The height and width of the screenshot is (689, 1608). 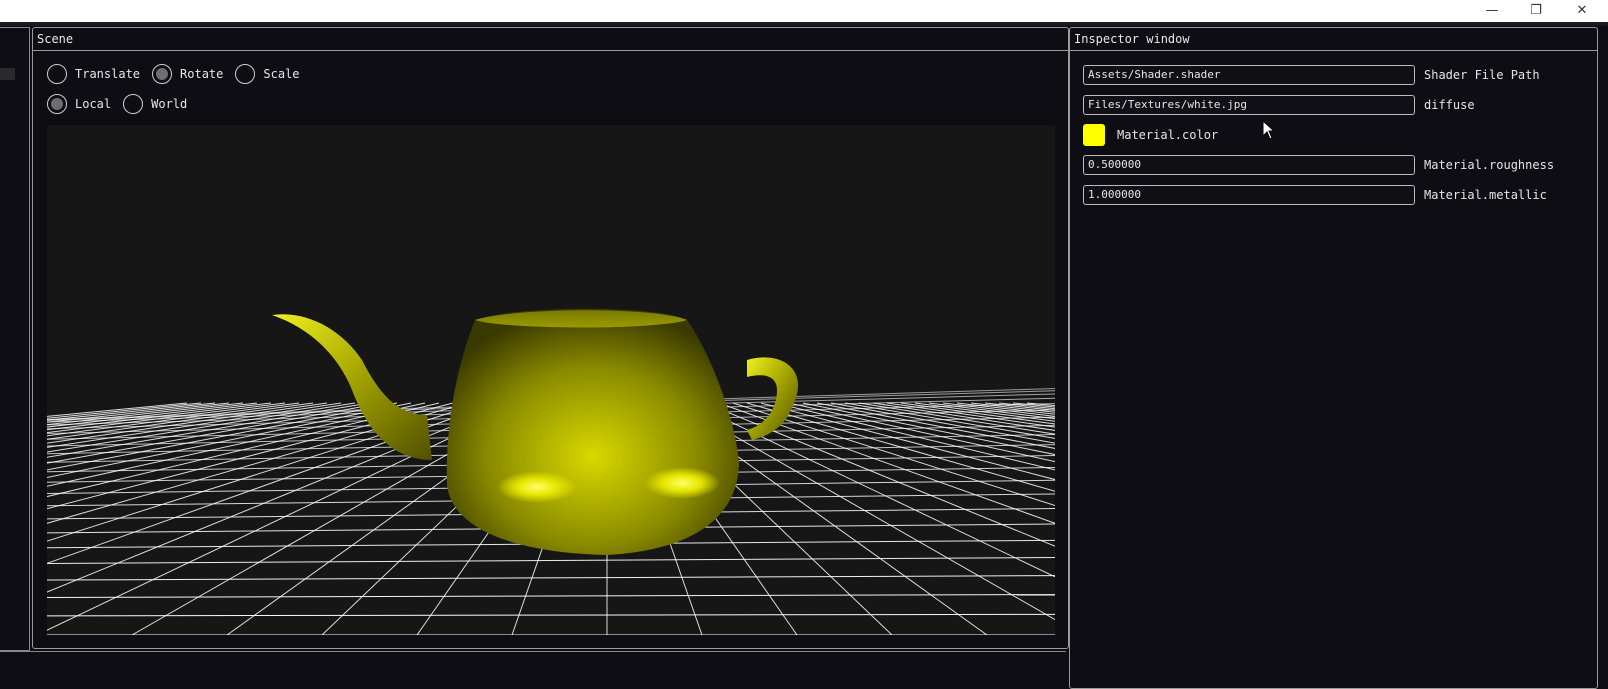 I want to click on roughness-input: 0.500000, so click(x=1249, y=165).